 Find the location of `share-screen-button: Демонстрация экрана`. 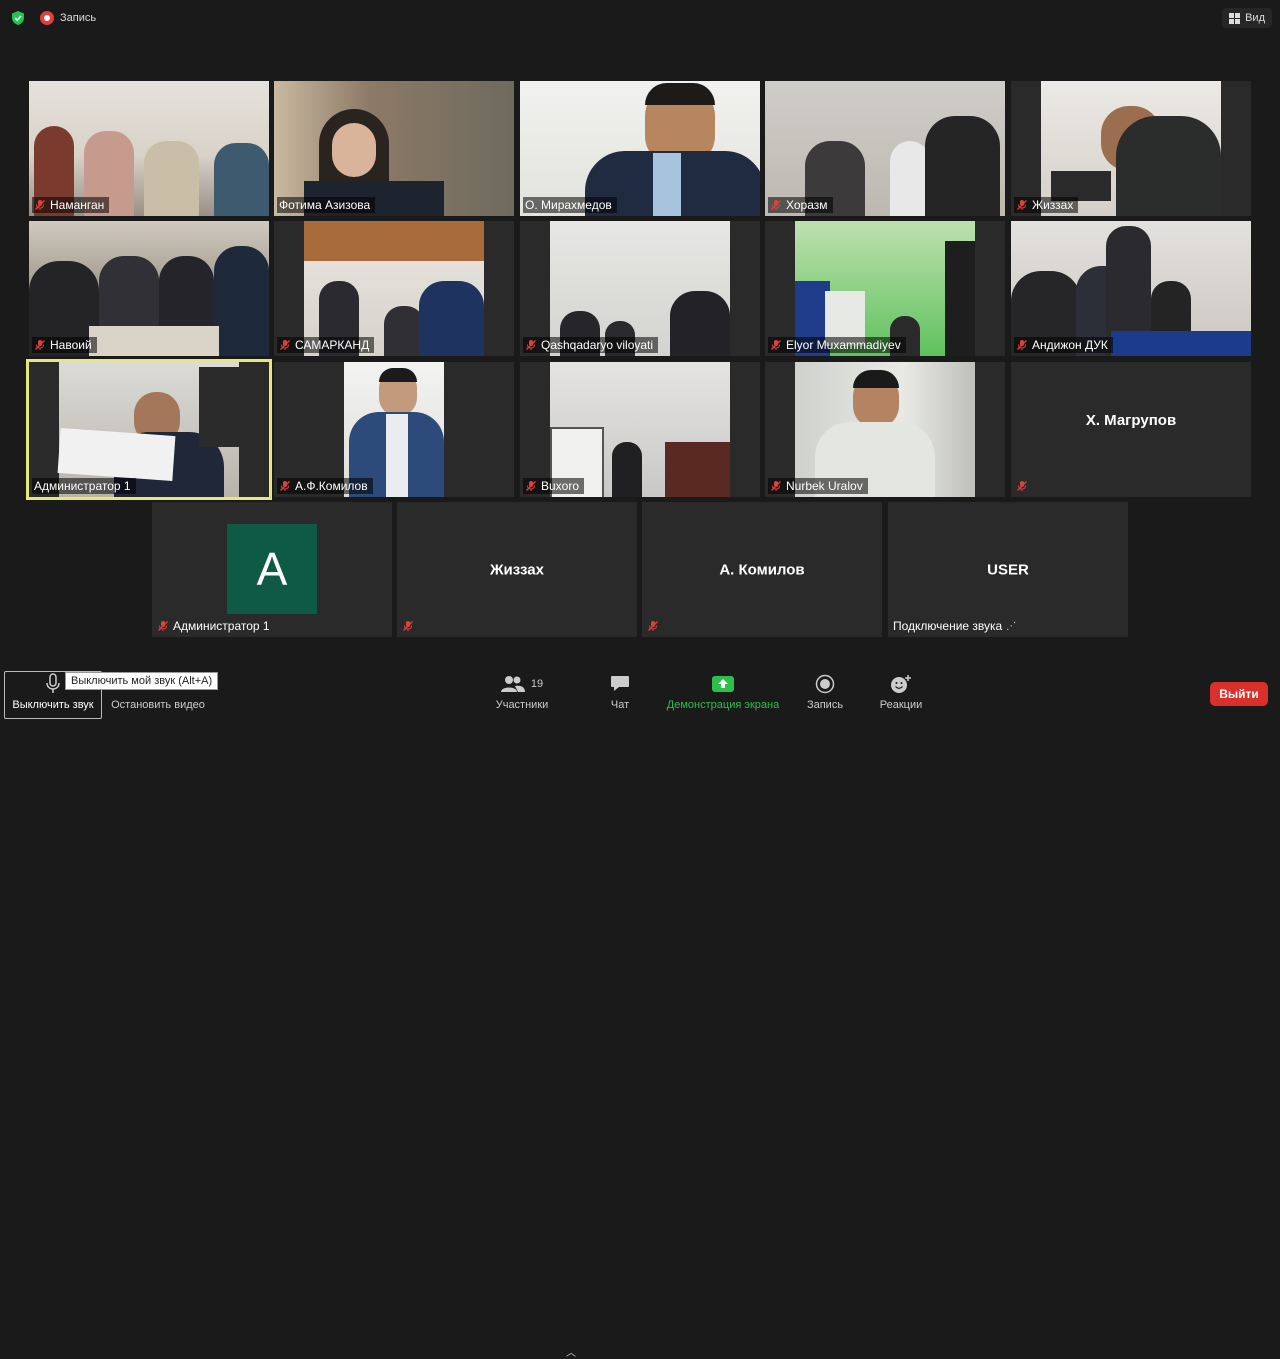

share-screen-button: Демонстрация экрана is located at coordinates (723, 691).